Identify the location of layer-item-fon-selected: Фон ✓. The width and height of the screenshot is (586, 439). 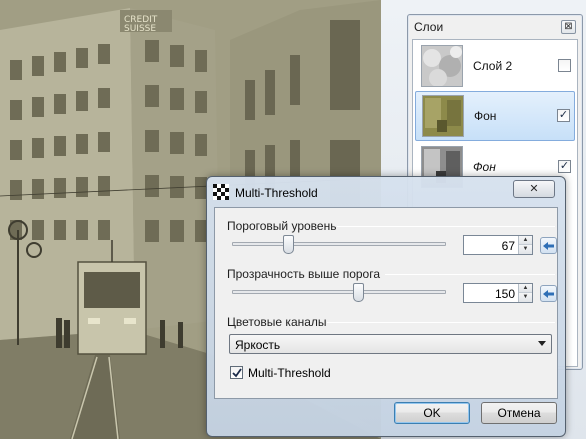
(495, 116).